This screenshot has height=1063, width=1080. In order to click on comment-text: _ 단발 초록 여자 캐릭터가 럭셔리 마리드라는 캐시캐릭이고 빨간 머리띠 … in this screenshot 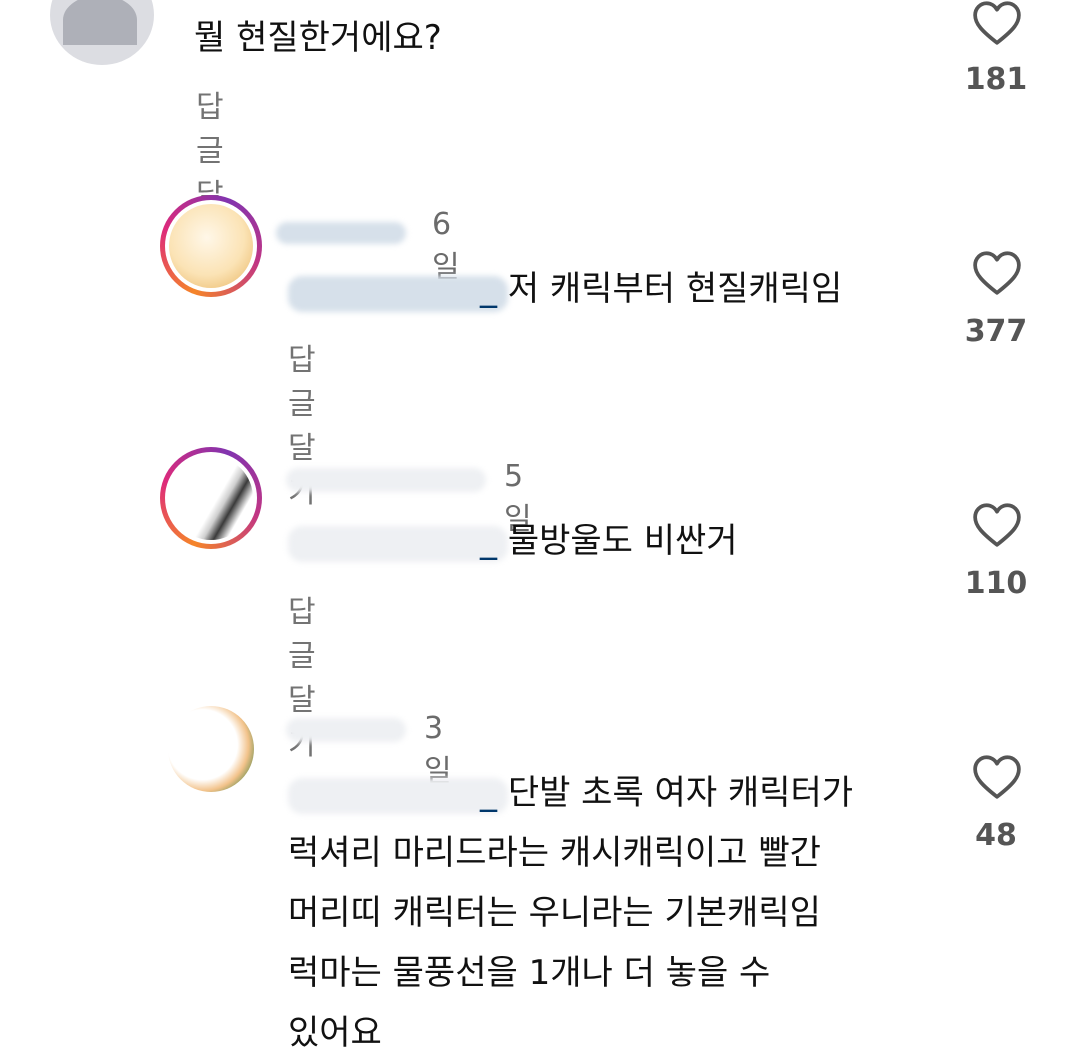, I will do `click(570, 913)`.